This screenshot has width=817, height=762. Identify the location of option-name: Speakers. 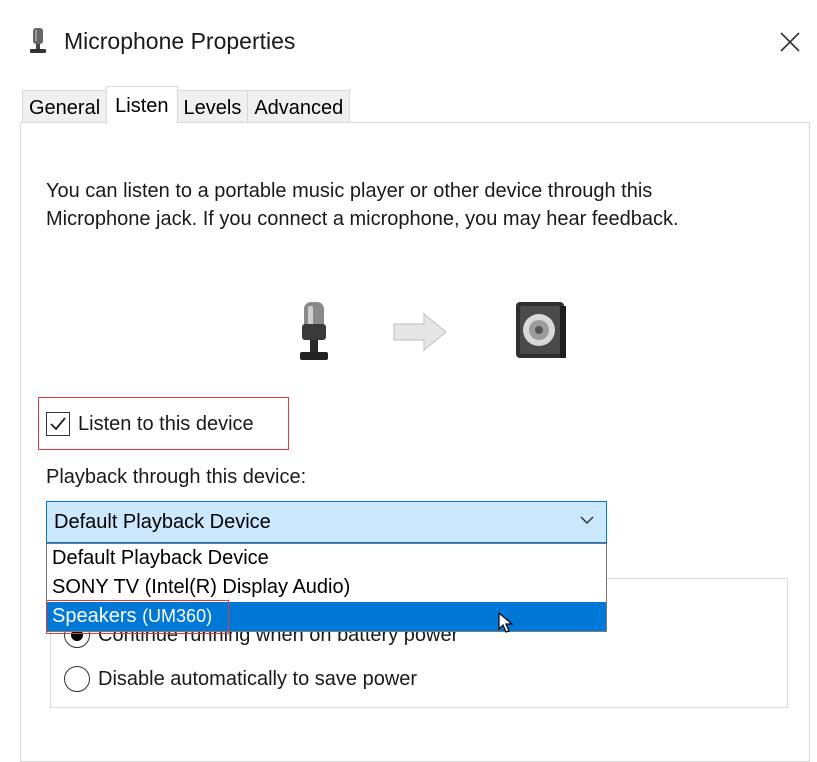
(94, 616).